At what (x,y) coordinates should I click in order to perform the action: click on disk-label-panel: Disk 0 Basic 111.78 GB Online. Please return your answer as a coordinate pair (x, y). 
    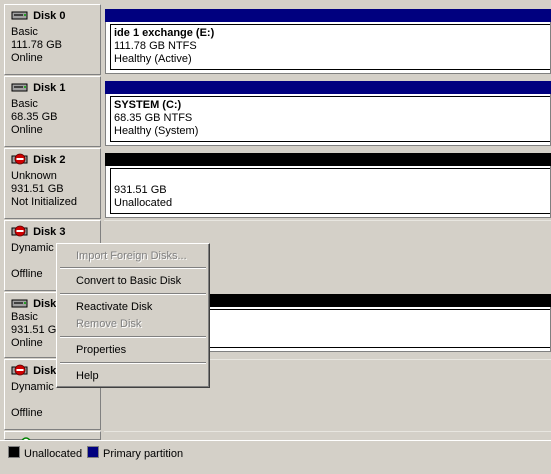
    Looking at the image, I should click on (52, 39).